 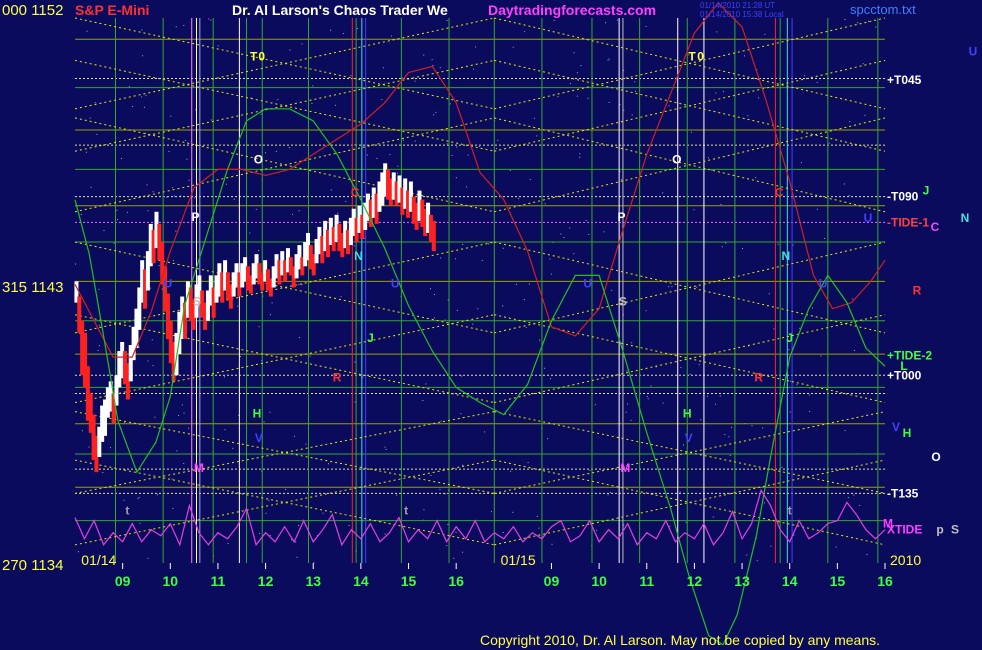 What do you see at coordinates (456, 581) in the screenshot?
I see `hour-tick-label: 16` at bounding box center [456, 581].